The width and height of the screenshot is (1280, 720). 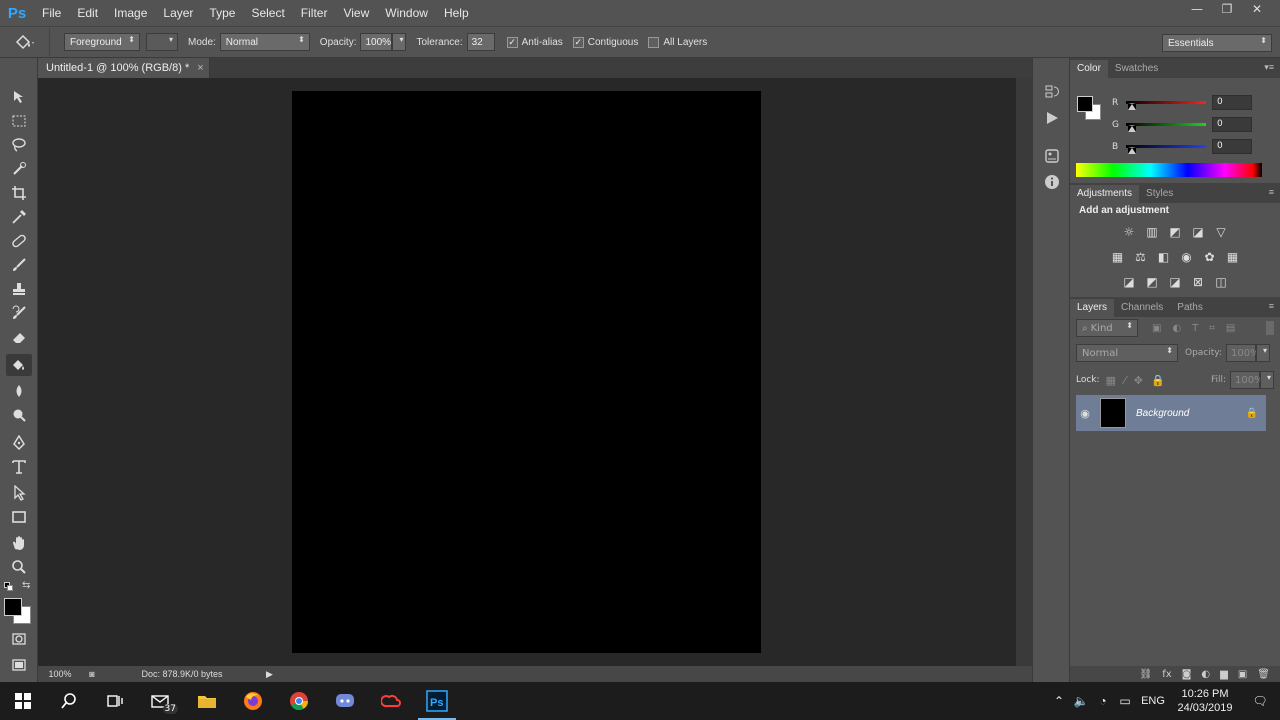 What do you see at coordinates (1024, 372) in the screenshot?
I see `vertical-scrollbar` at bounding box center [1024, 372].